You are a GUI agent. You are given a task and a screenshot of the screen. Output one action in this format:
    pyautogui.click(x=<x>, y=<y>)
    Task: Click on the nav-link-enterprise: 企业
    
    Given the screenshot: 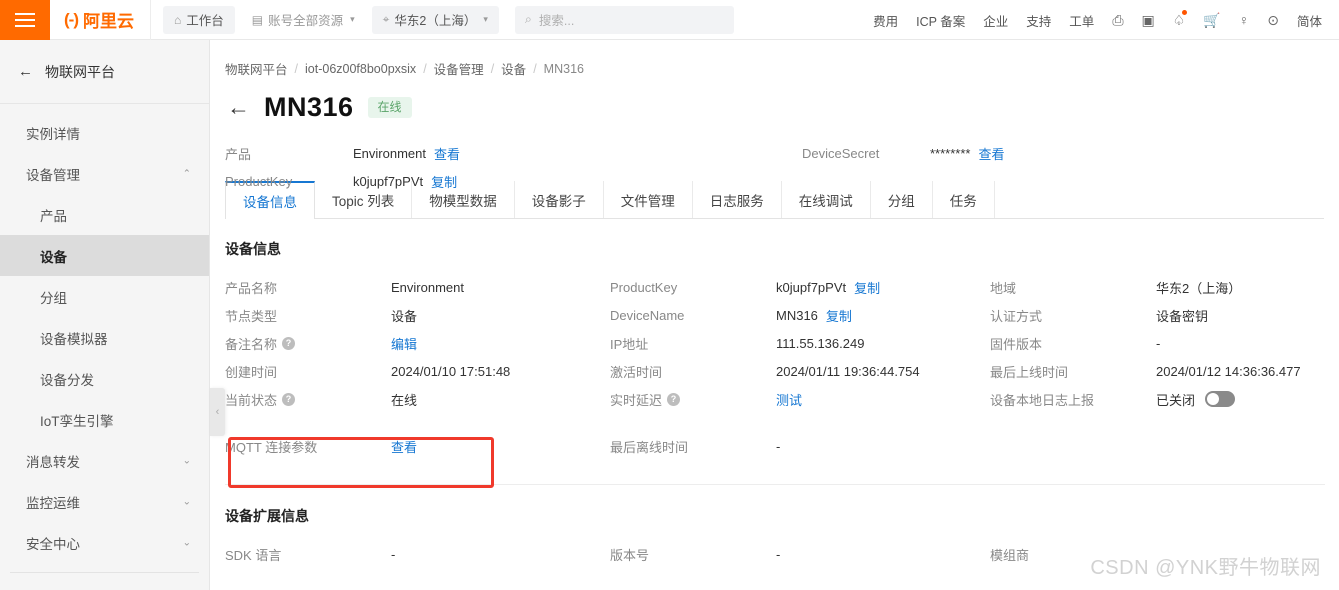 What is the action you would take?
    pyautogui.click(x=995, y=20)
    